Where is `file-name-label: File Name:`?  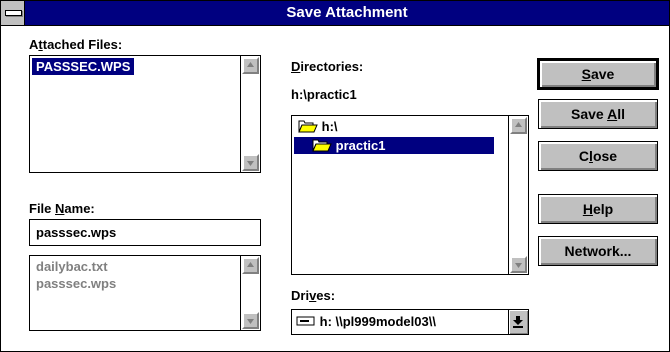 file-name-label: File Name: is located at coordinates (62, 208).